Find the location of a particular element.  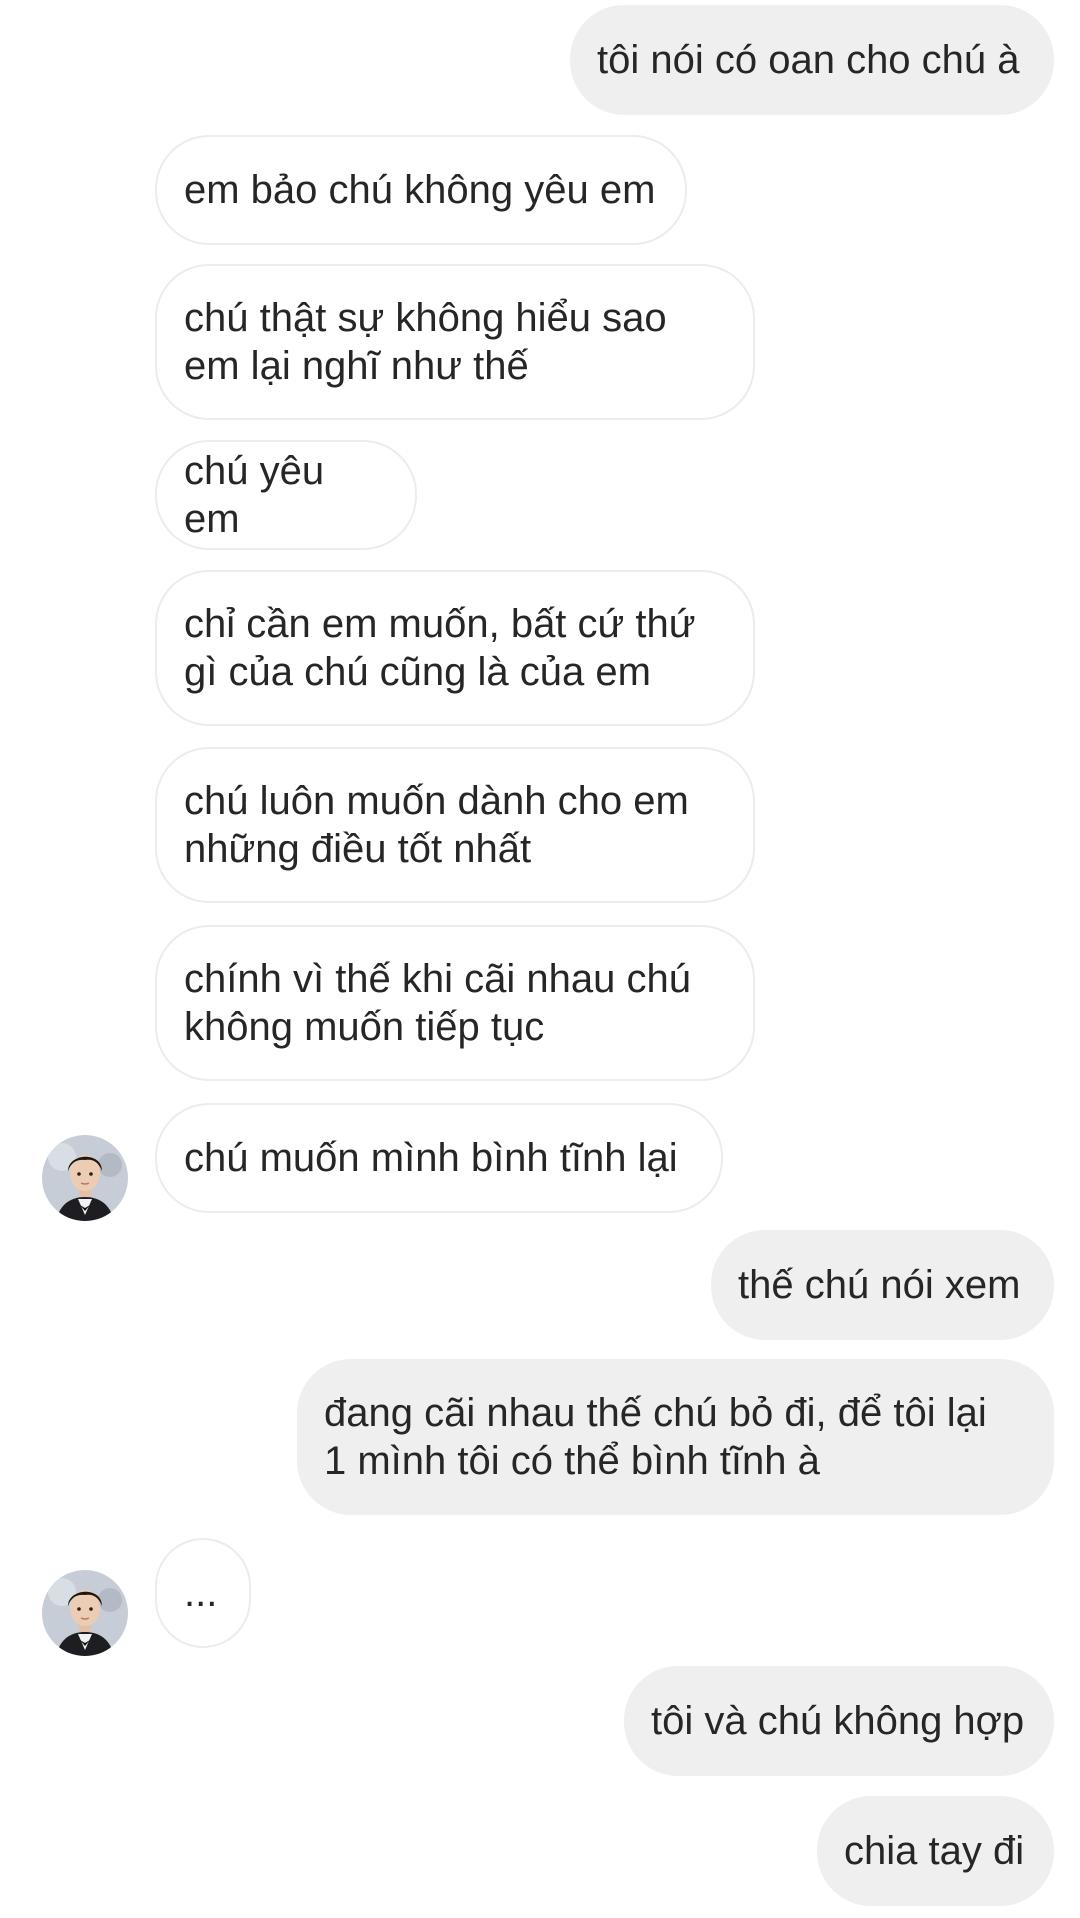

message-received: em bảo chú không yêu em is located at coordinates (421, 190).